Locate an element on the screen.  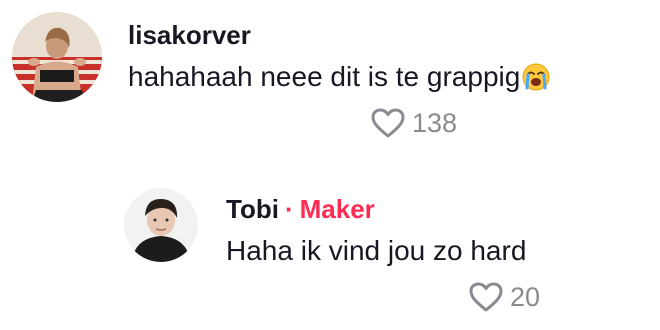
reply-text: Haha ik vind jou zo hard is located at coordinates (376, 250).